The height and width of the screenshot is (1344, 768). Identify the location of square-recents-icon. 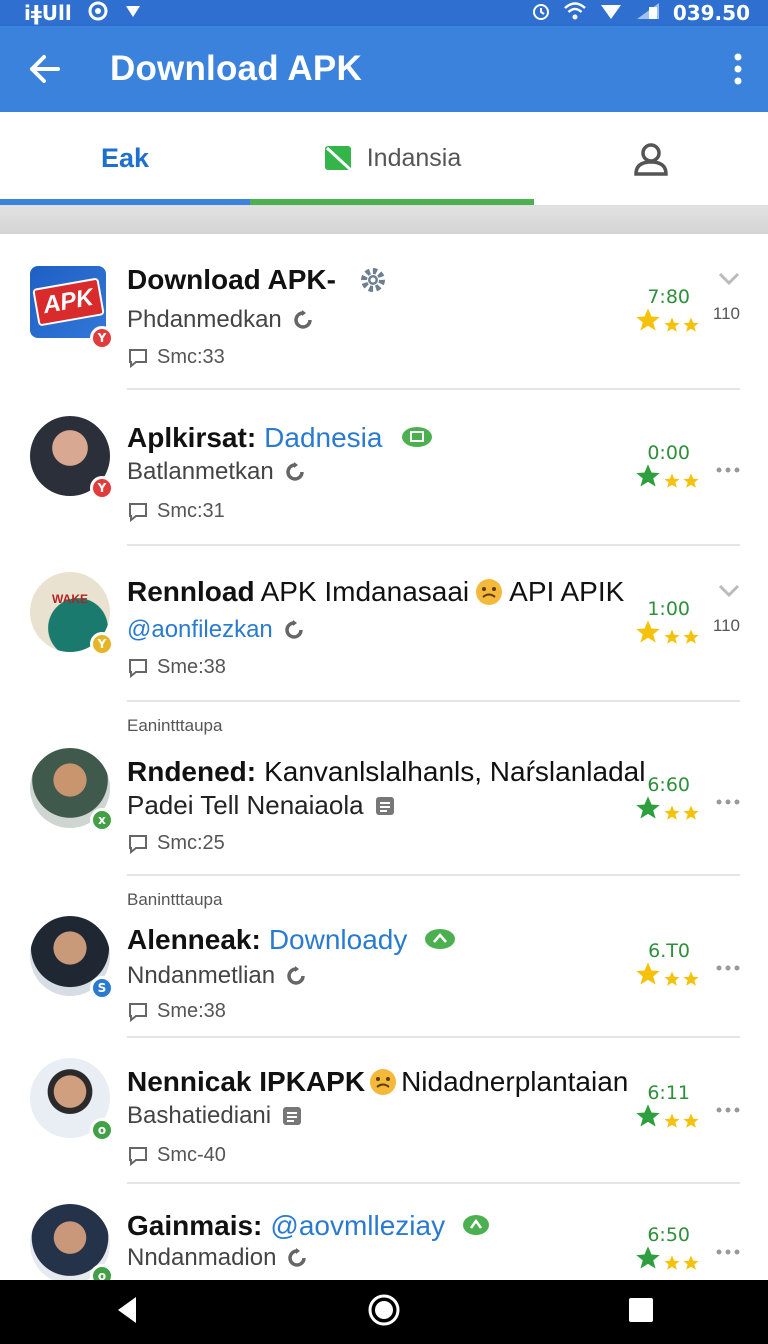
(641, 1309).